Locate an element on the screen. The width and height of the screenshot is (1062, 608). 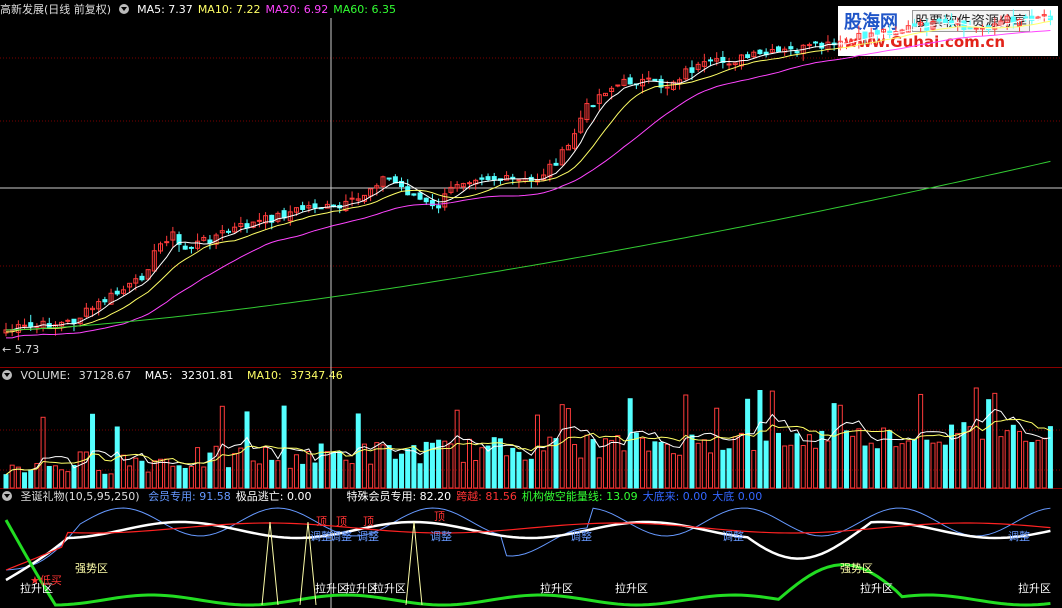
indicator-spike is located at coordinates (414, 563).